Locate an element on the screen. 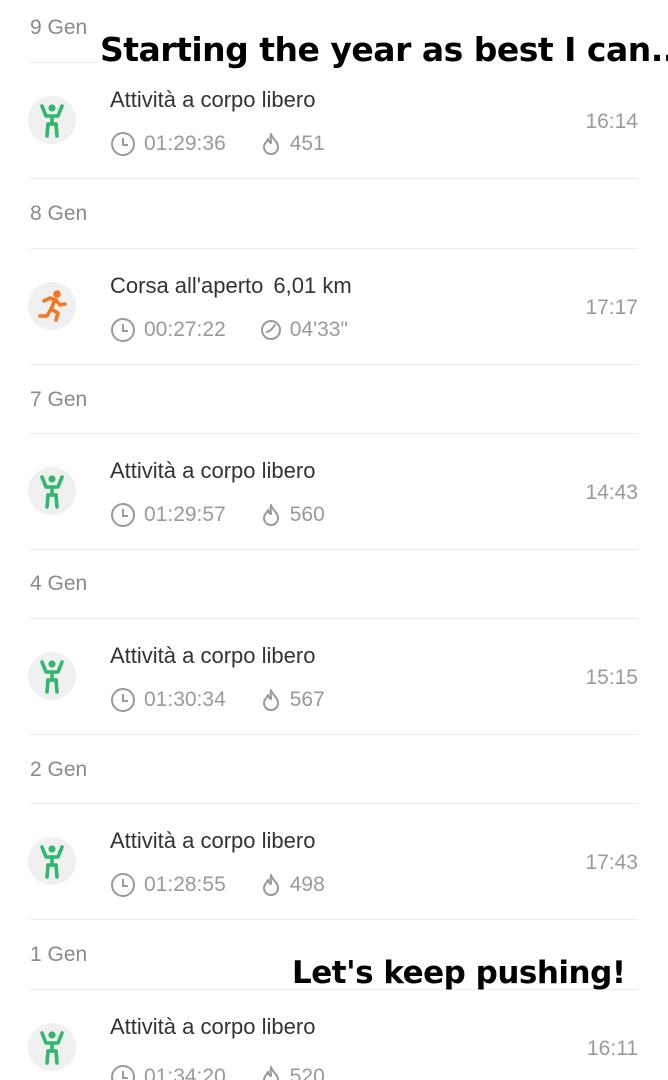 This screenshot has height=1080, width=668. activity-meta: 01:28:55 498 is located at coordinates (217, 885).